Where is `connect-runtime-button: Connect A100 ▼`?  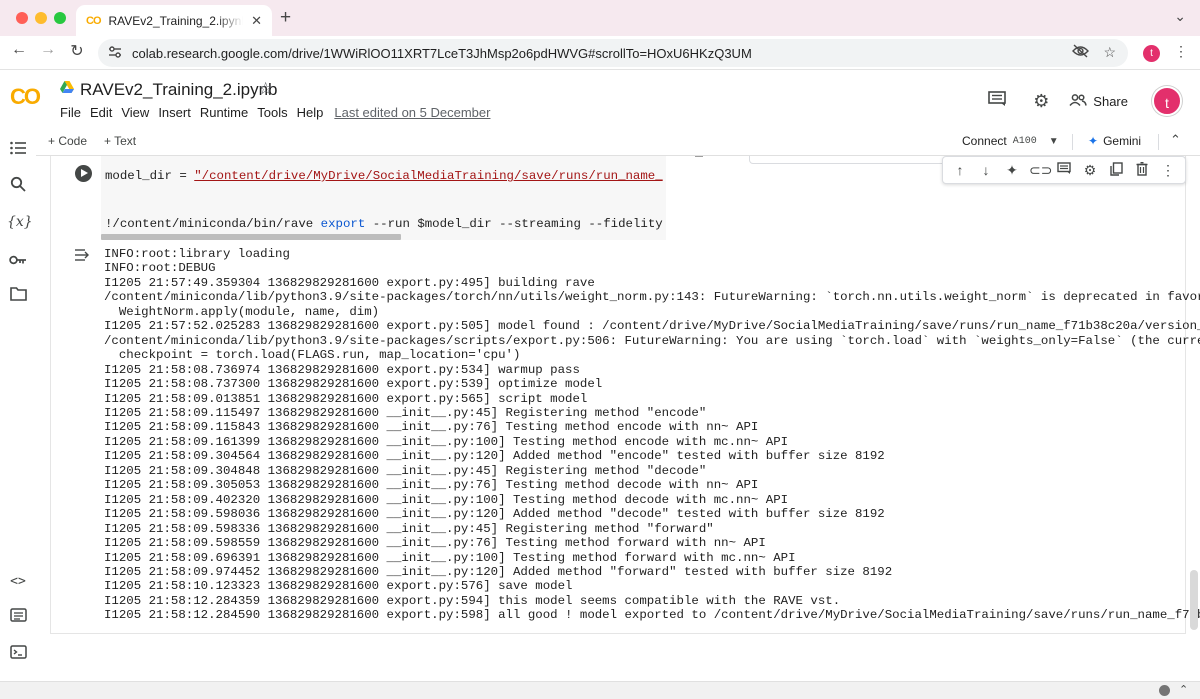
connect-runtime-button: Connect A100 ▼ is located at coordinates (1010, 141).